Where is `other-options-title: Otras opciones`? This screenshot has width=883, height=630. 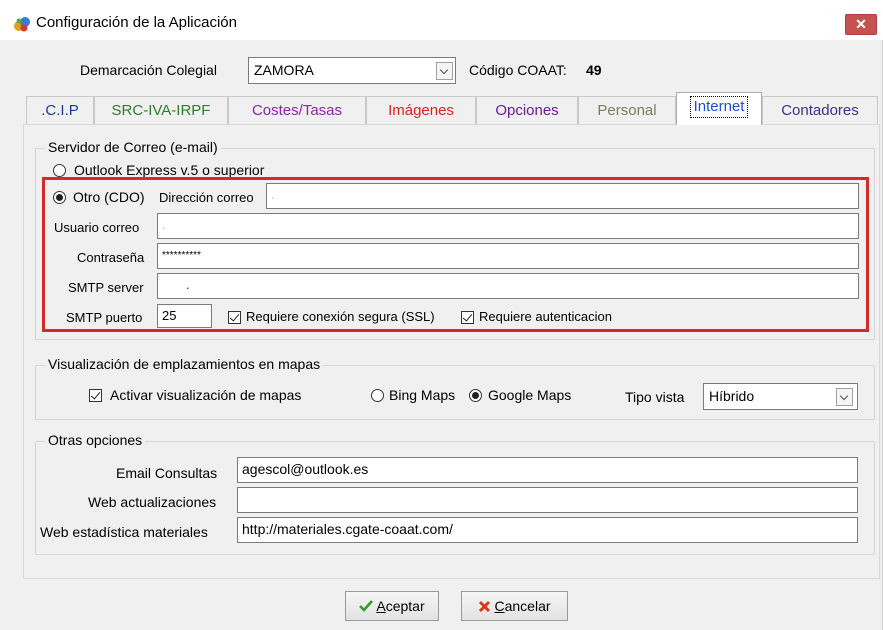 other-options-title: Otras opciones is located at coordinates (95, 440).